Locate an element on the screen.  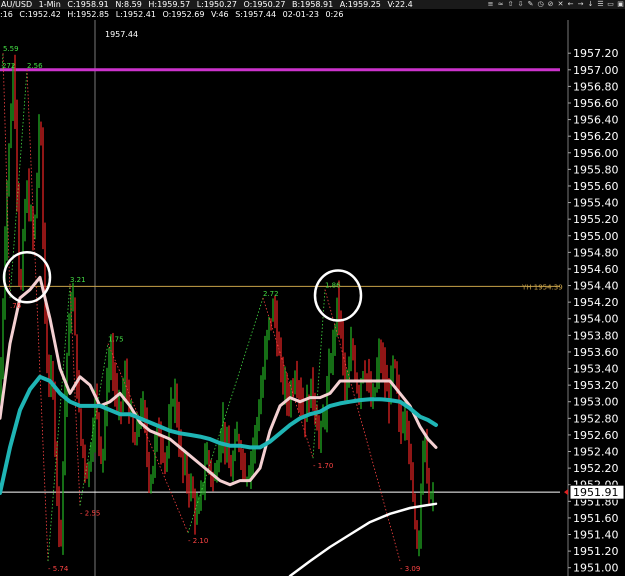
highlight-icon: ▭ is located at coordinates (610, 4).